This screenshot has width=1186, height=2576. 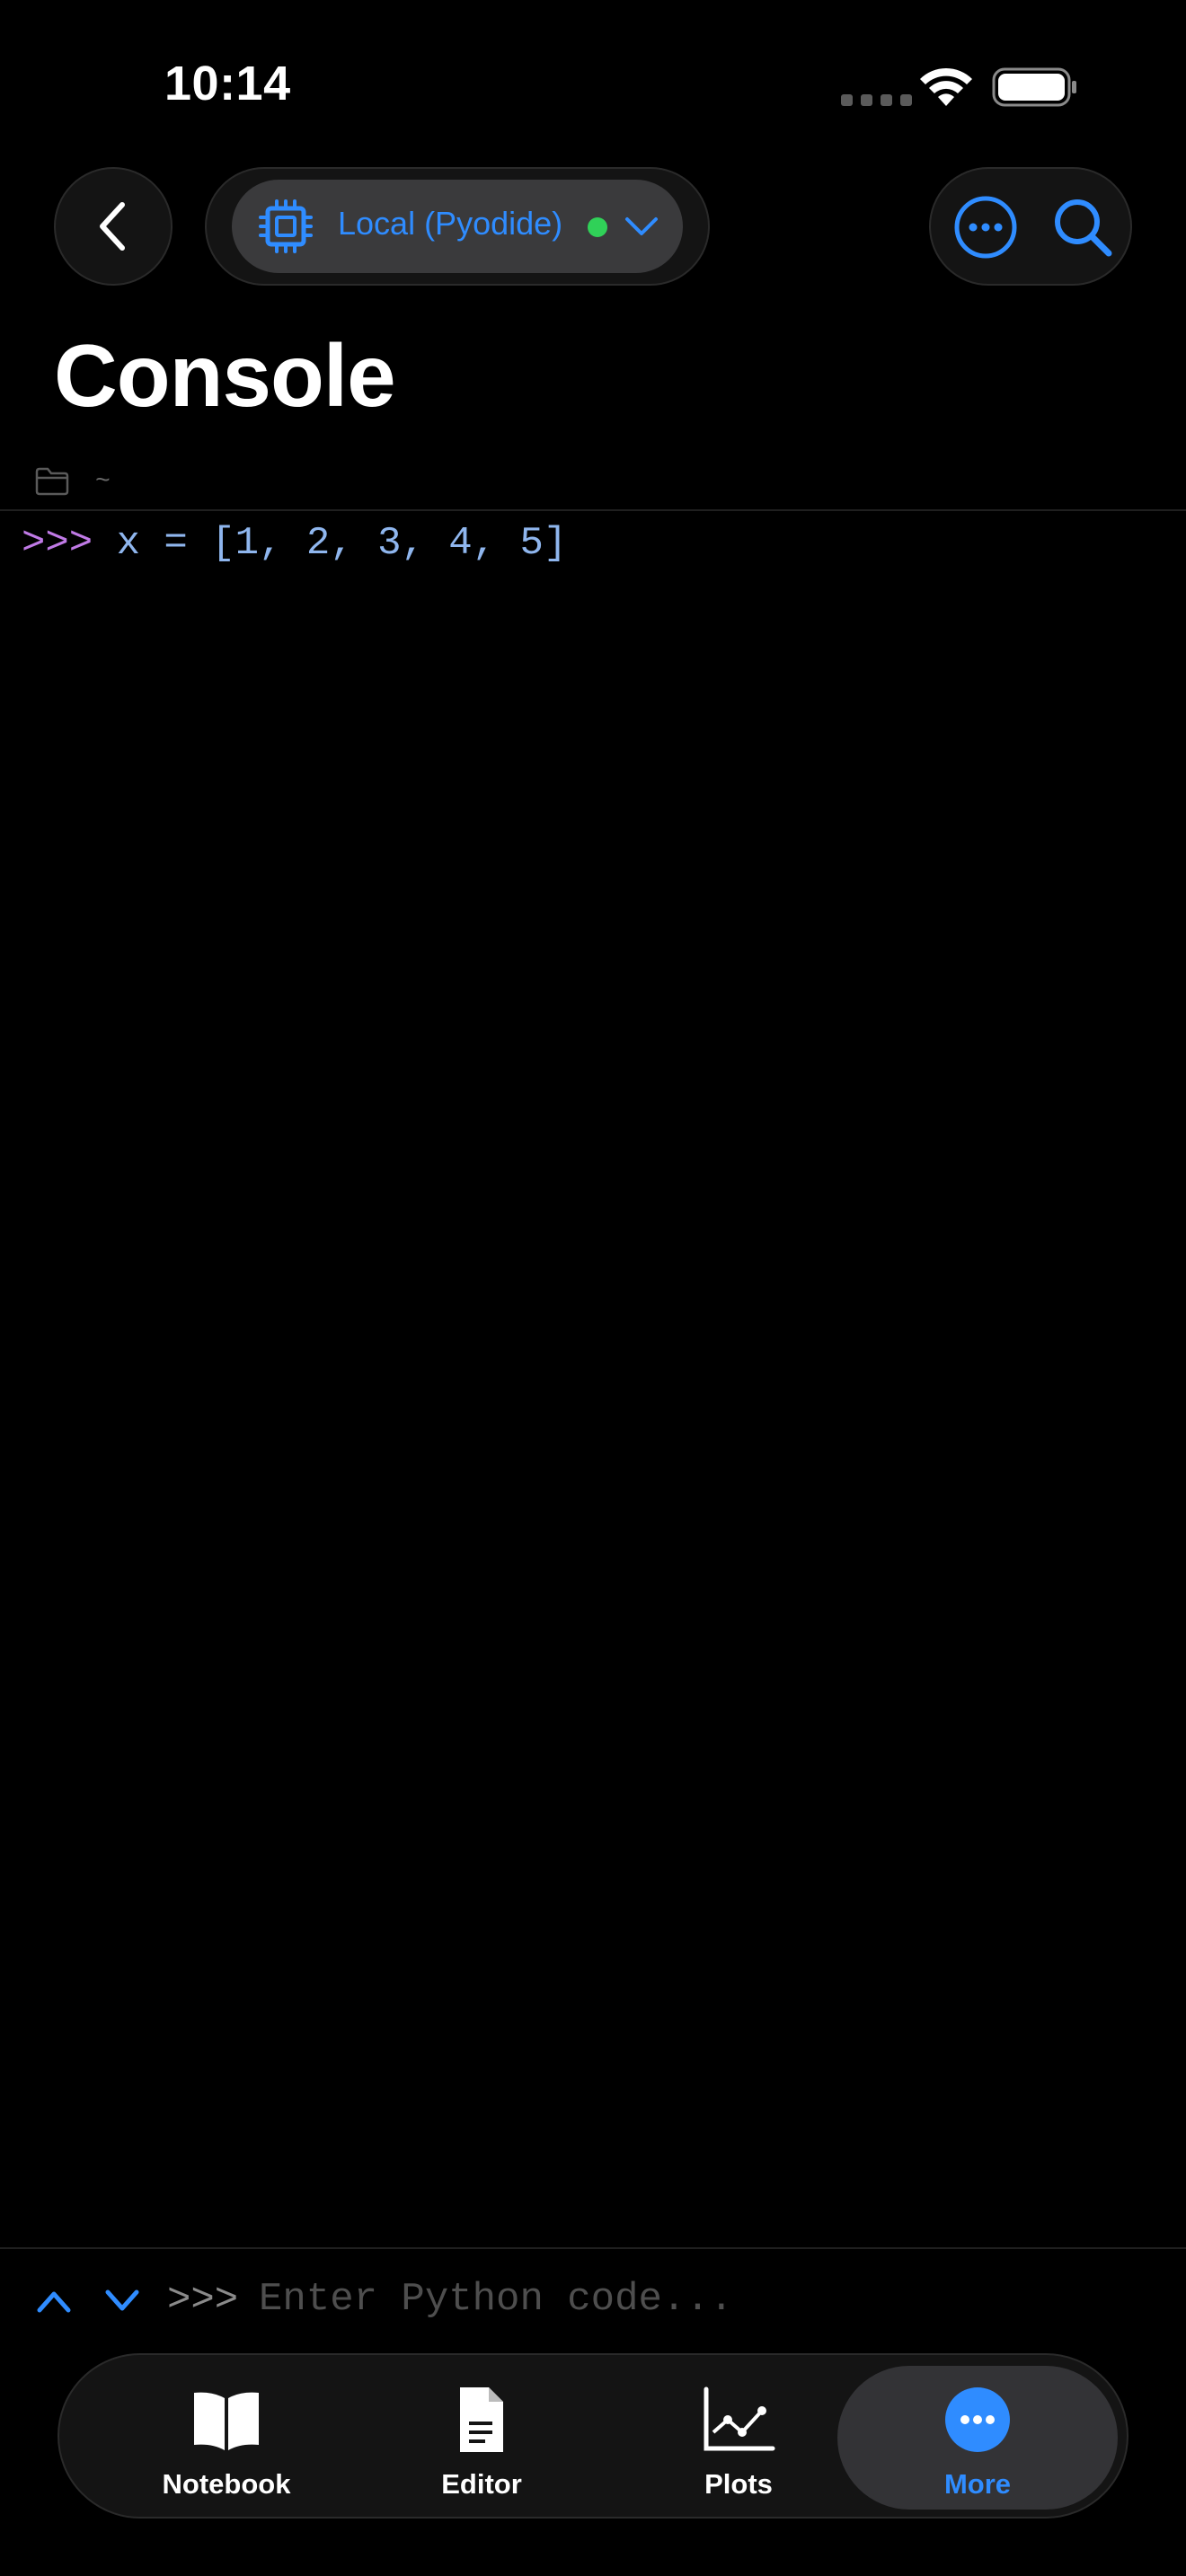 I want to click on tab-plots: Plots, so click(x=738, y=2437).